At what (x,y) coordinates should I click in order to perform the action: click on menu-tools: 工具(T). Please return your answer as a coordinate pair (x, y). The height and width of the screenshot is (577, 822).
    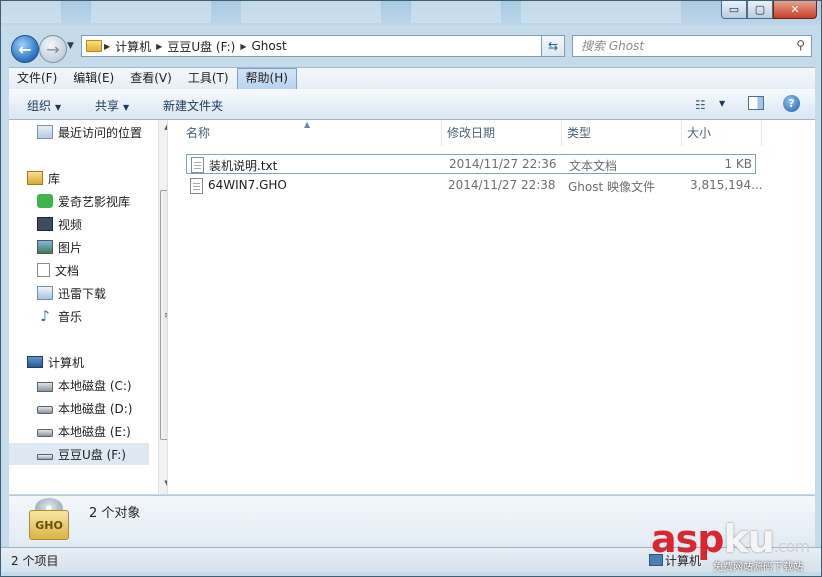
    Looking at the image, I should click on (208, 79).